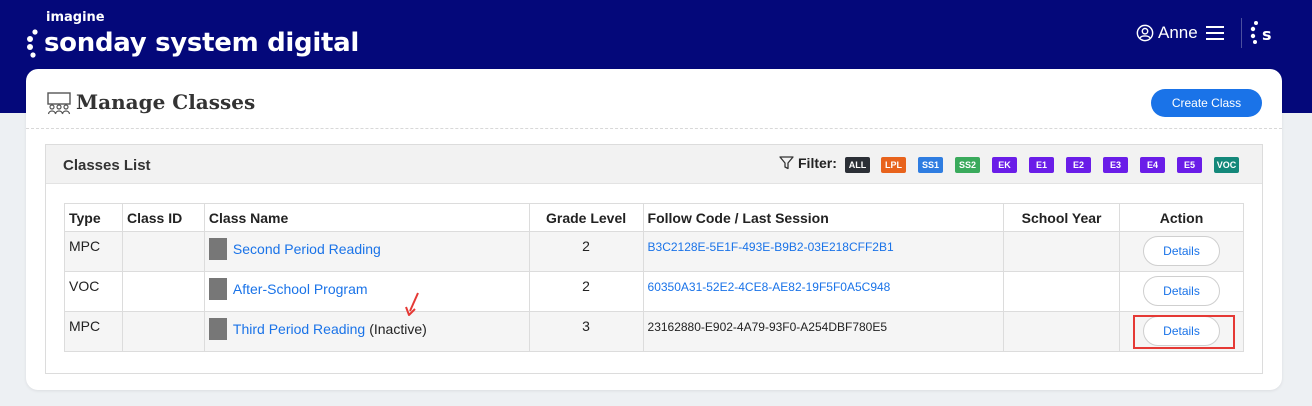 The image size is (1312, 406). What do you see at coordinates (107, 165) in the screenshot?
I see `panel-title: Classes List` at bounding box center [107, 165].